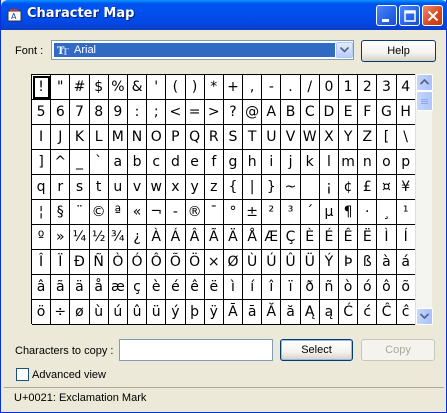 This screenshot has height=413, width=447. What do you see at coordinates (42, 212) in the screenshot?
I see `character-cell: ¦` at bounding box center [42, 212].